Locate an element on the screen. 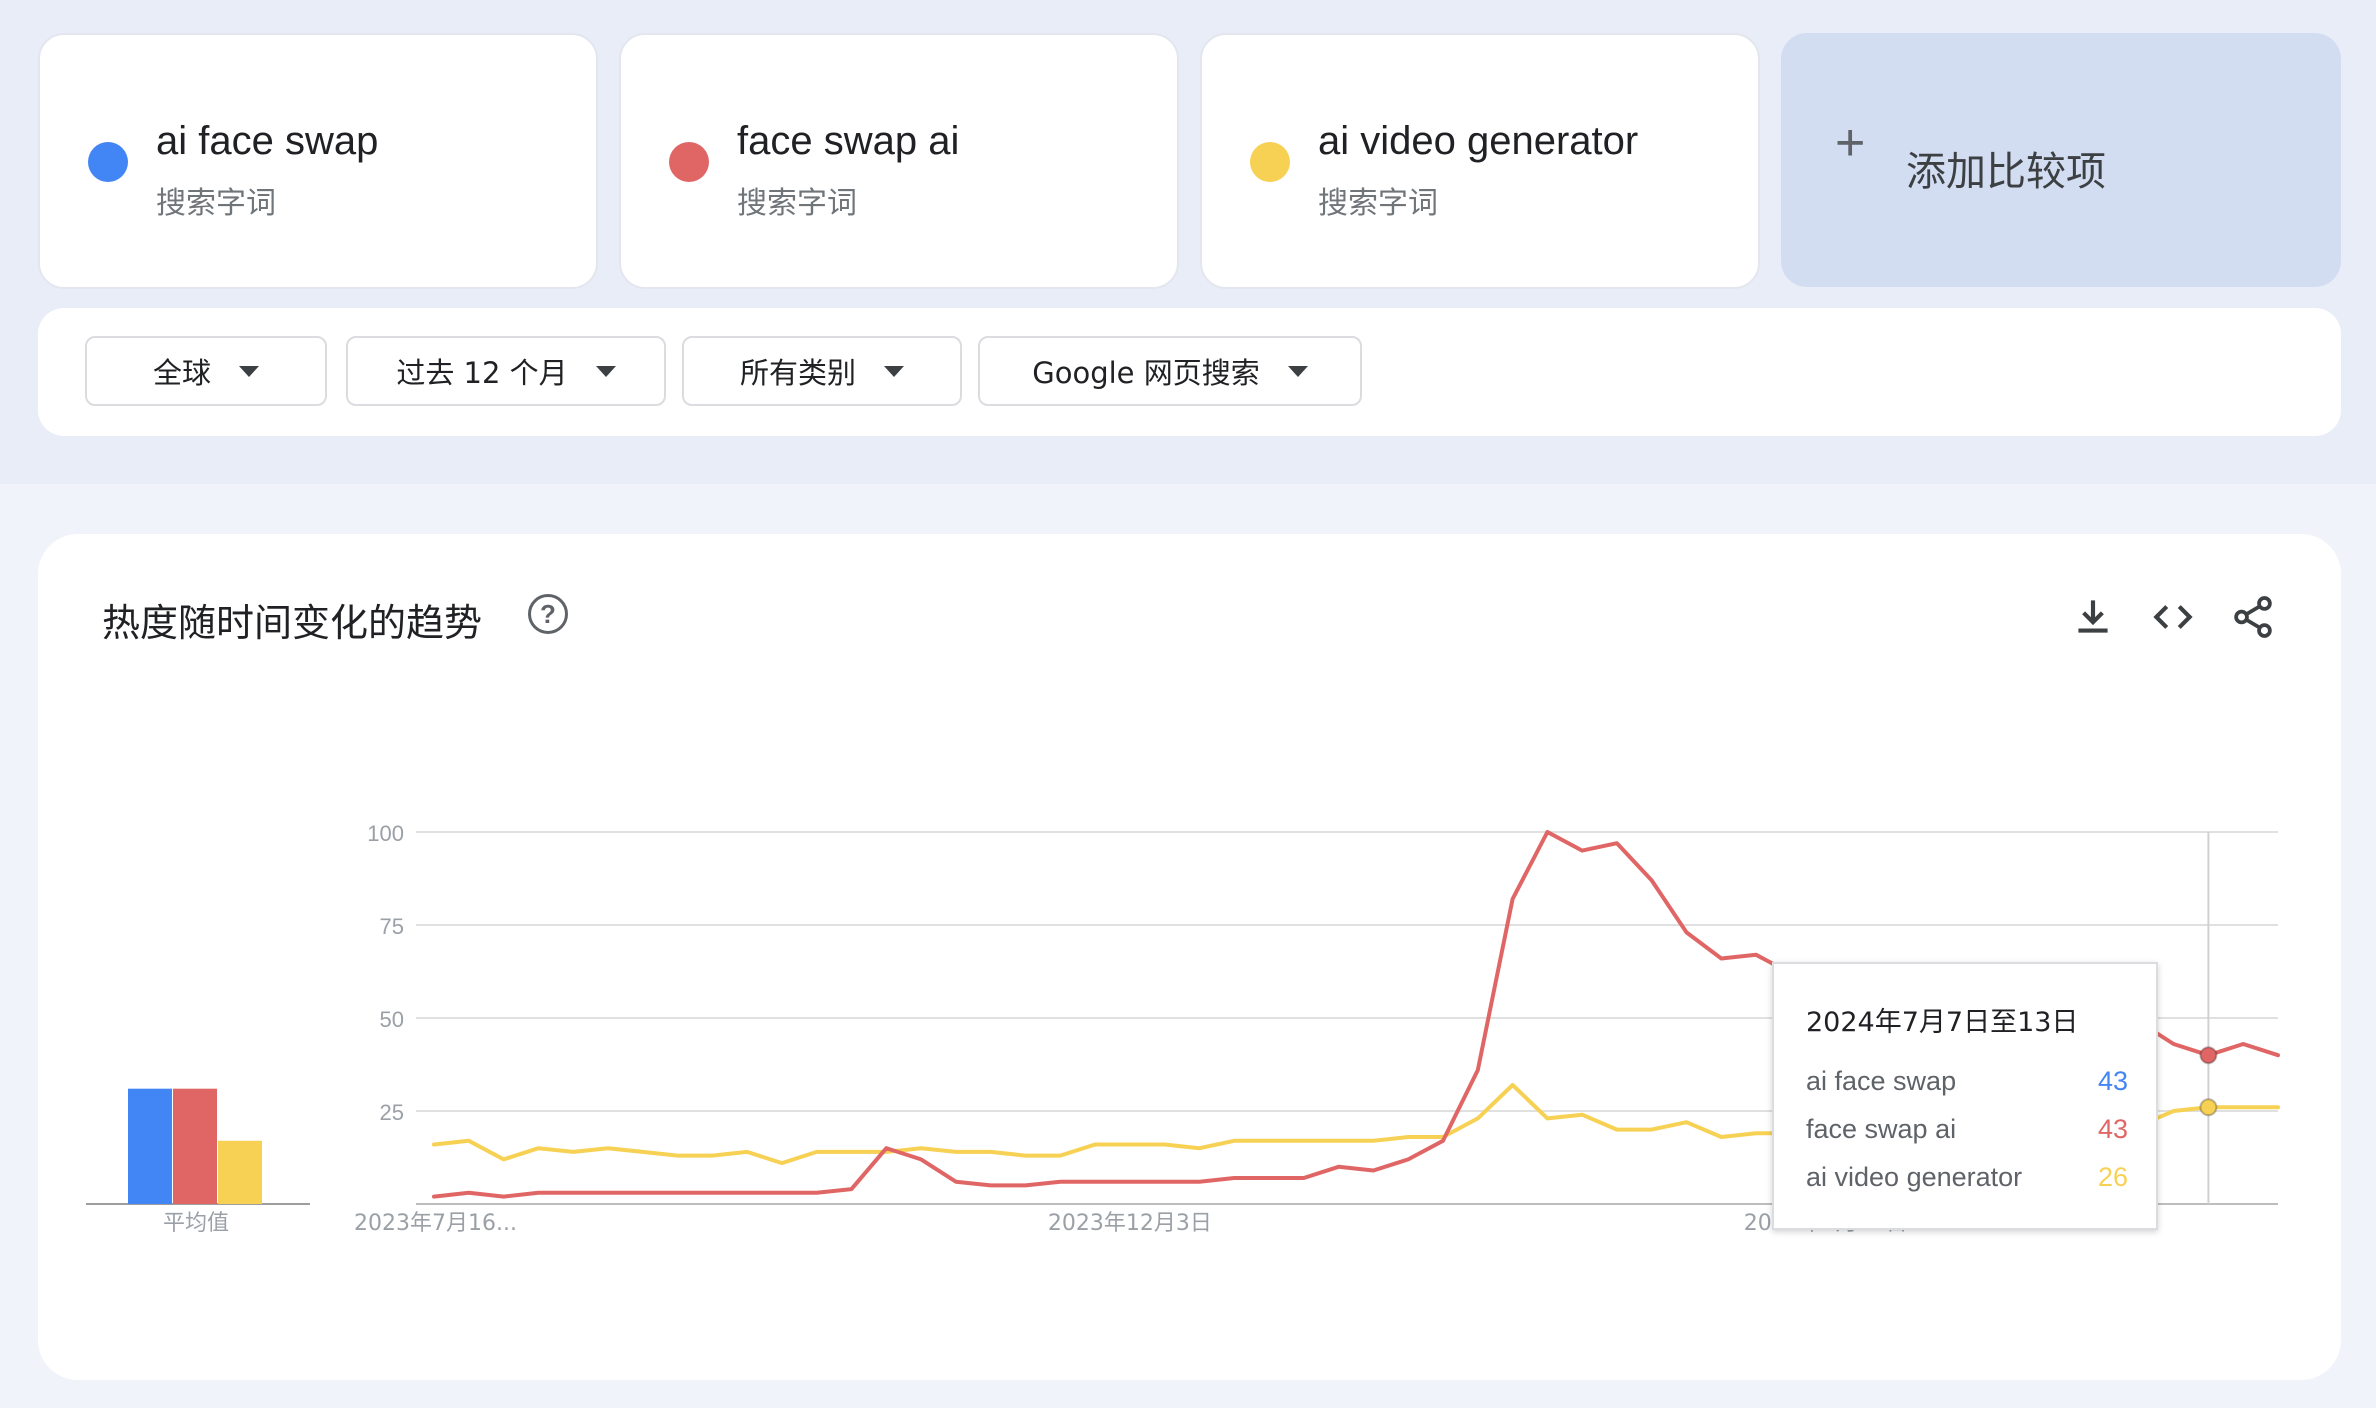 The height and width of the screenshot is (1408, 2376). term-name: ai video generator is located at coordinates (1478, 141).